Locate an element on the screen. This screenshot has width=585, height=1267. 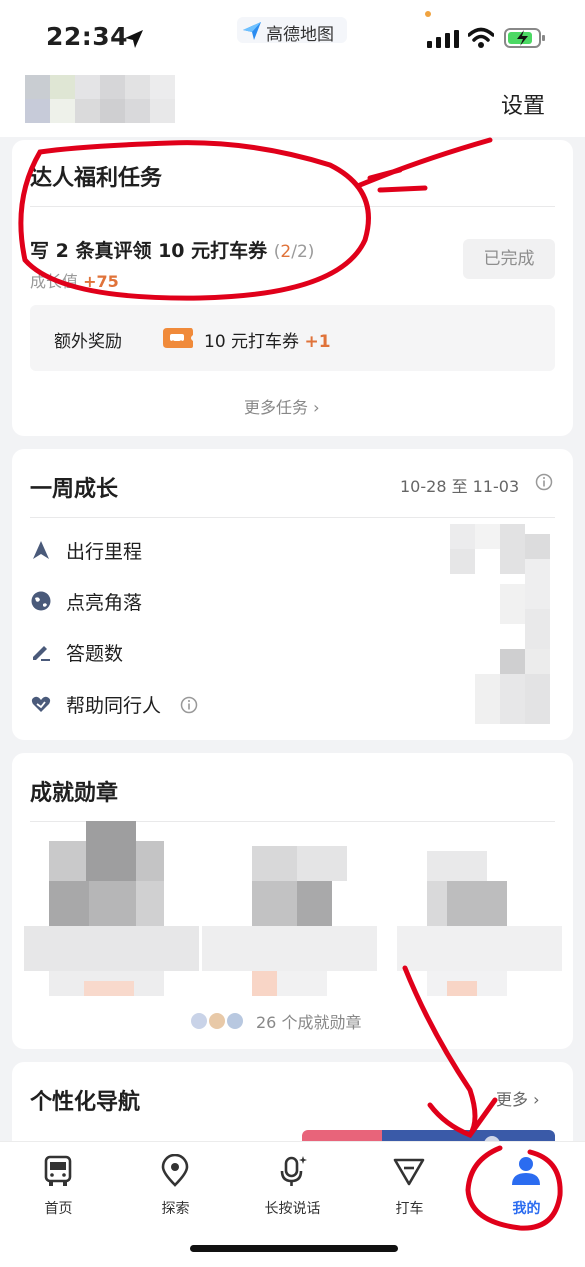
growth-value-row: 成长值 +75 is located at coordinates (74, 280).